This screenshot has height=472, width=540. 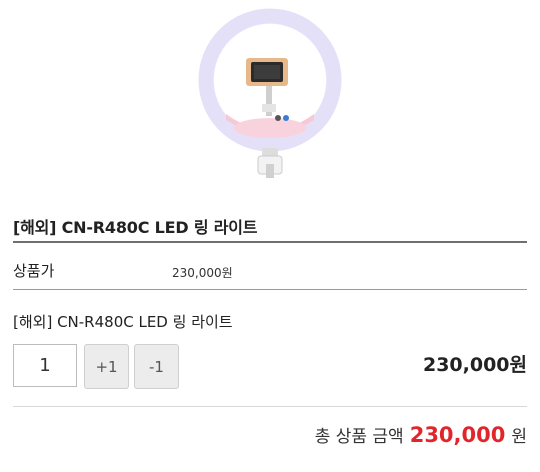 I want to click on line-total-price: 230,000원, so click(x=474, y=365).